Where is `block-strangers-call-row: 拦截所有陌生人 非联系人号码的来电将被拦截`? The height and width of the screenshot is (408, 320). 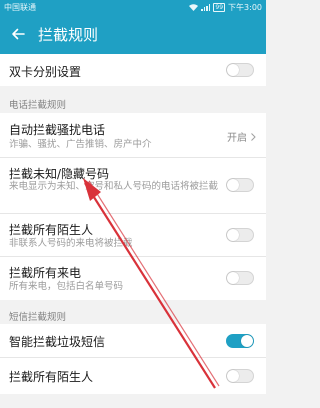 block-strangers-call-row: 拦截所有陌生人 非联系人号码的来电将被拦截 is located at coordinates (133, 235).